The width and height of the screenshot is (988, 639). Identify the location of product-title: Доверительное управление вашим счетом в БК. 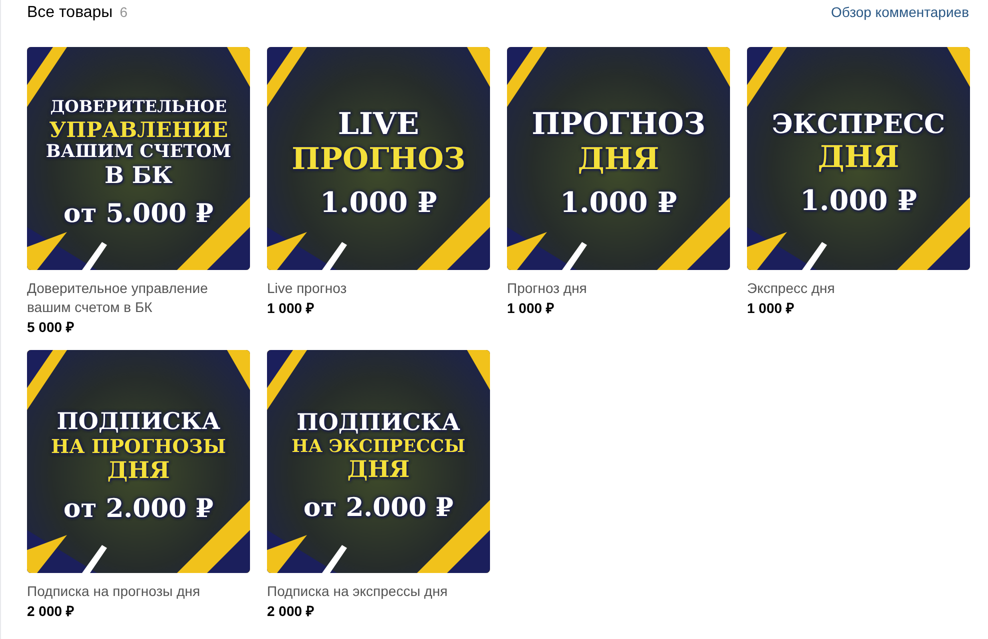
(138, 298).